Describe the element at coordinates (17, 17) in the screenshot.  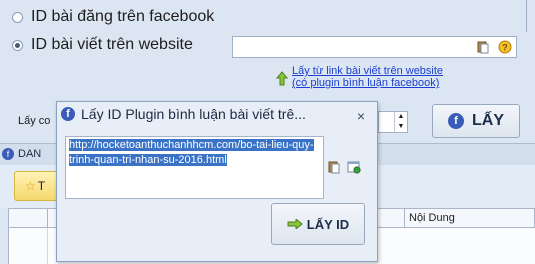
I see `facebook-post-radio` at that location.